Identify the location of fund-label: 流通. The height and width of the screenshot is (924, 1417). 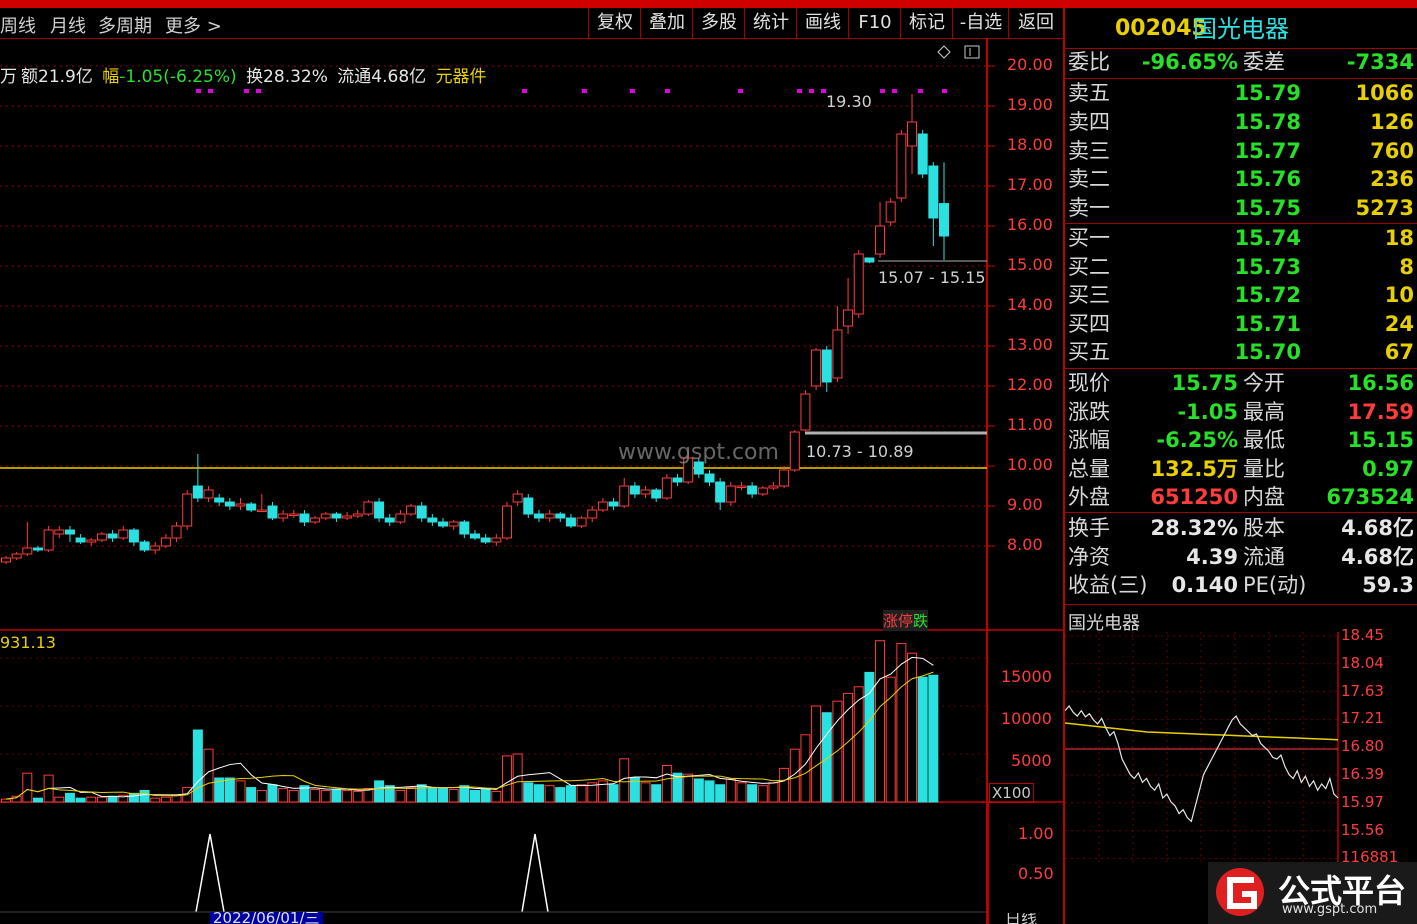
(1264, 556).